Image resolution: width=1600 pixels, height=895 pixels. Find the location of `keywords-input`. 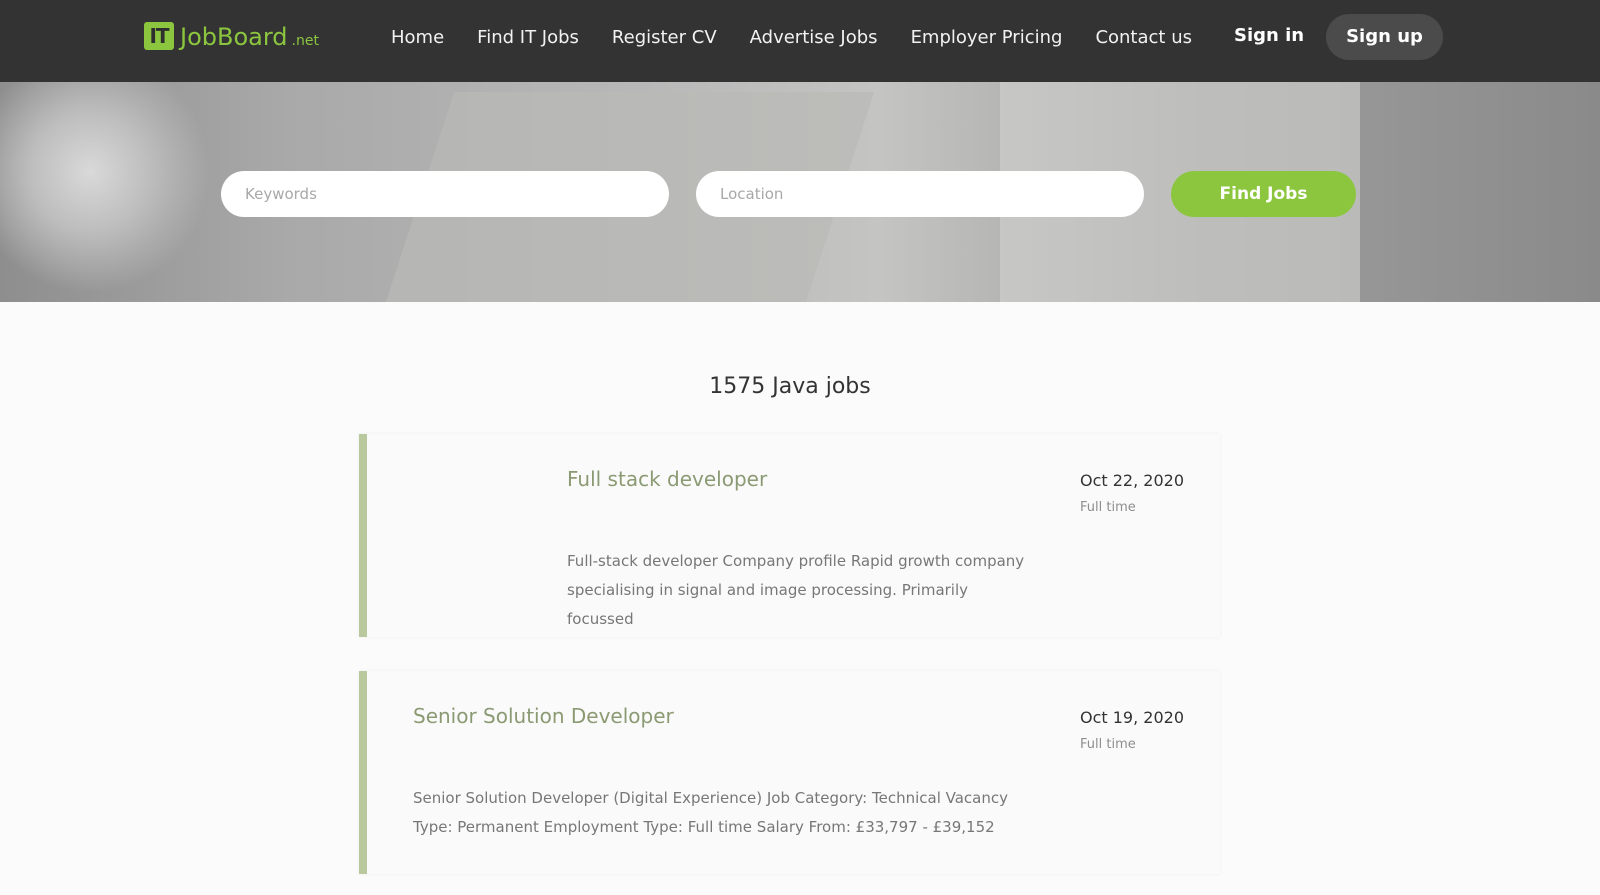

keywords-input is located at coordinates (445, 194).